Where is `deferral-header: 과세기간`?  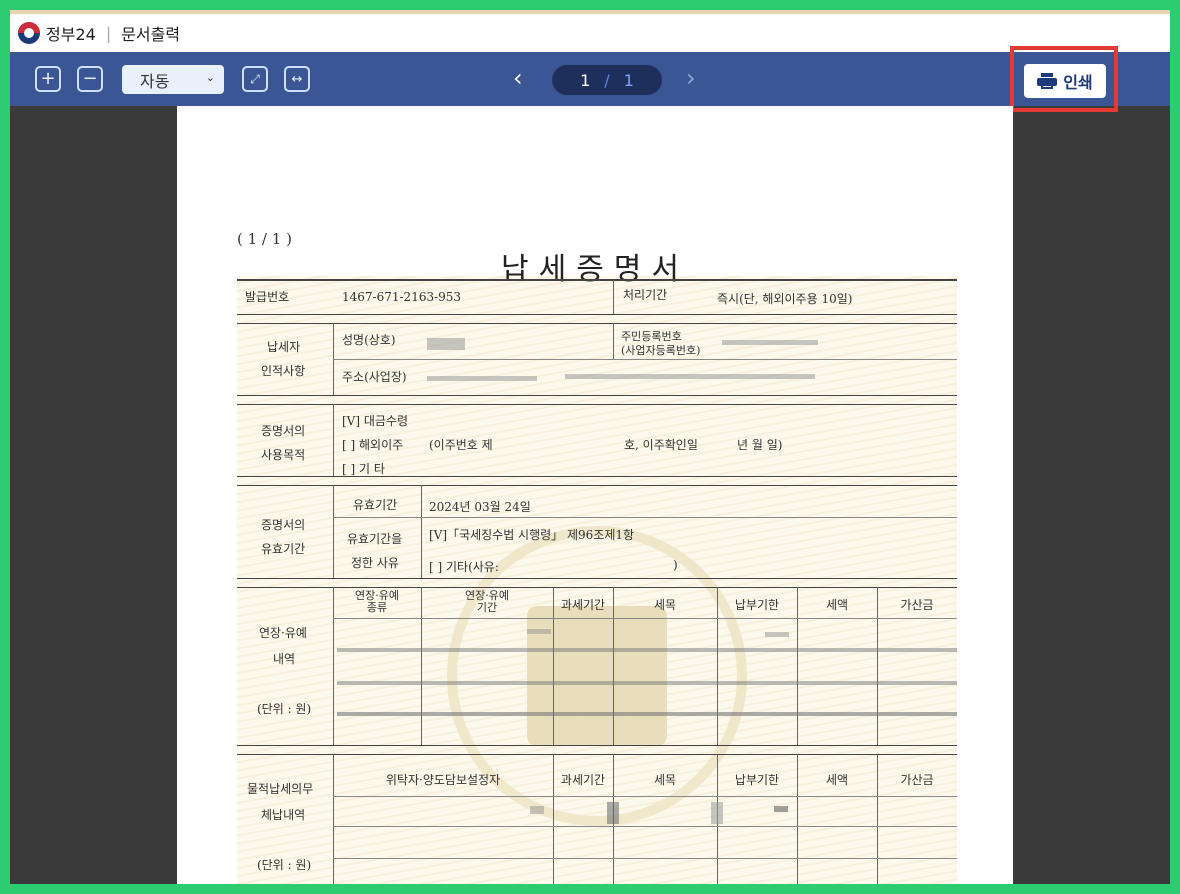
deferral-header: 과세기간 is located at coordinates (583, 605).